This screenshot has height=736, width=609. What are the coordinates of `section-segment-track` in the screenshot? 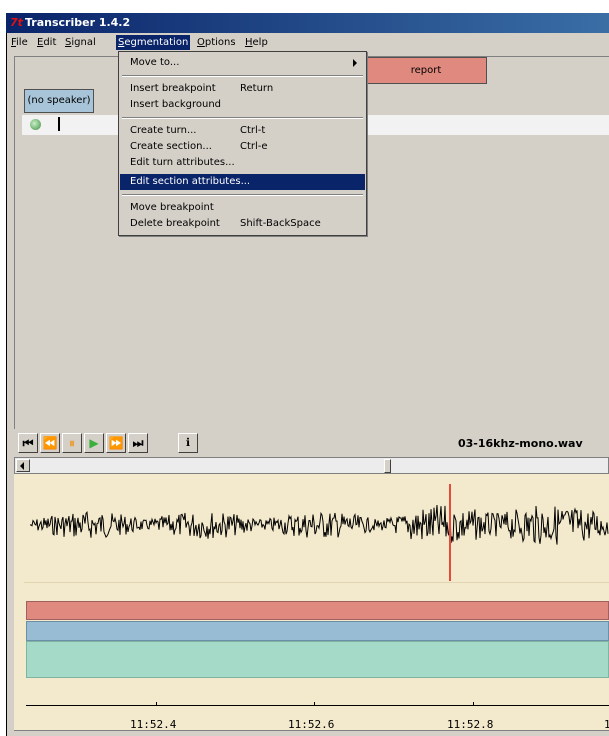 It's located at (317, 610).